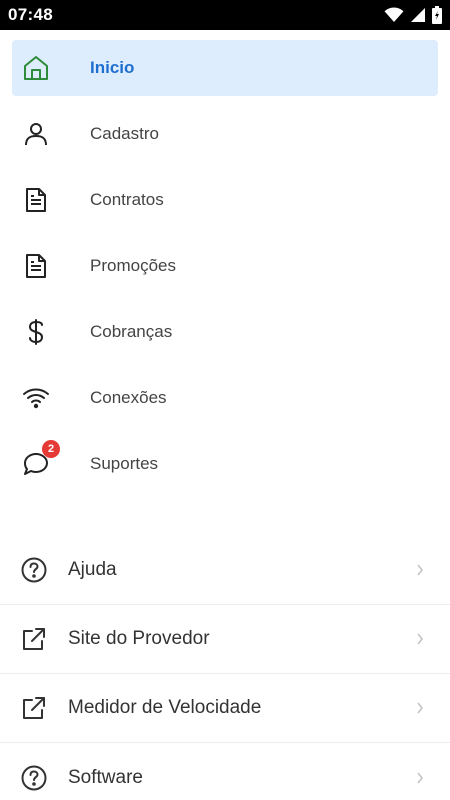  Describe the element at coordinates (418, 15) in the screenshot. I see `signal-icon` at that location.